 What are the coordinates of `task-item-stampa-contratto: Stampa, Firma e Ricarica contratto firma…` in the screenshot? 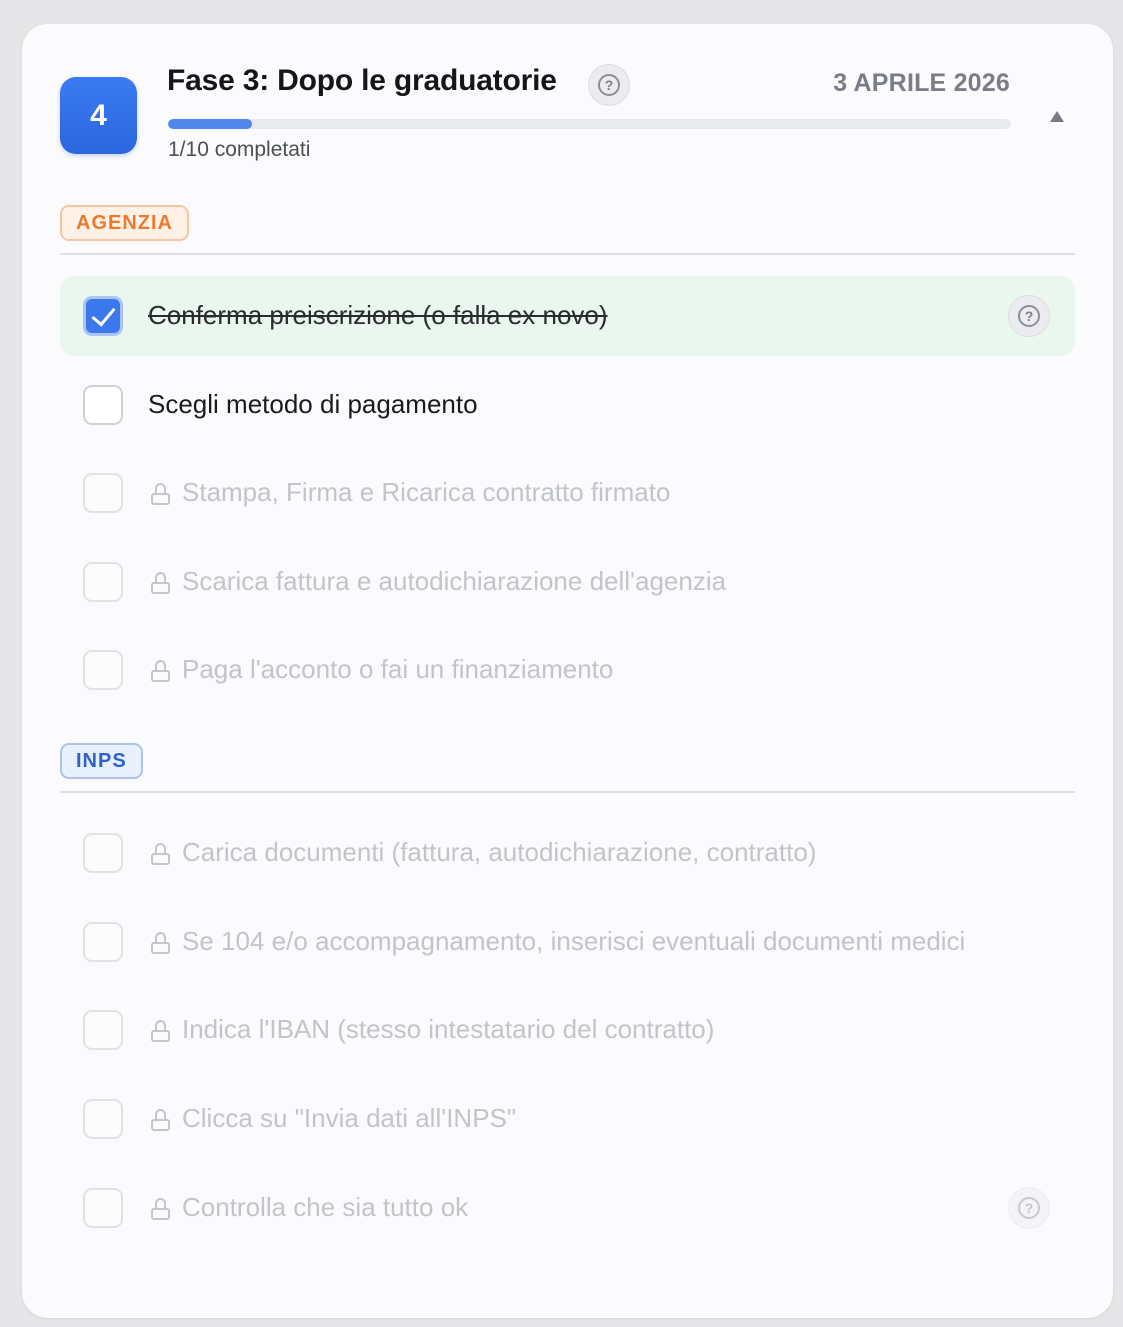 It's located at (567, 493).